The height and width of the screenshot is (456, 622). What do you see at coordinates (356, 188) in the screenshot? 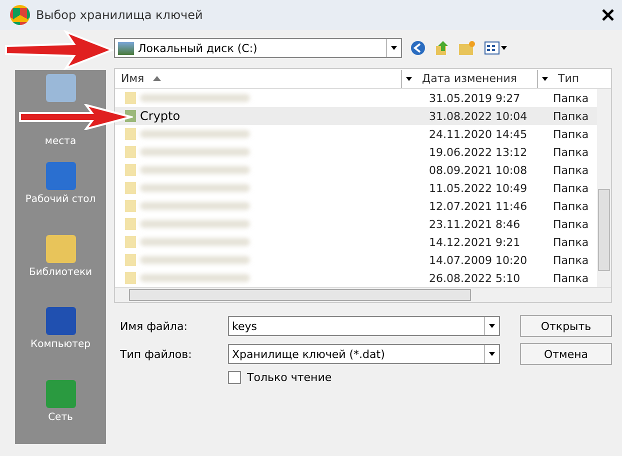
I see `file-row: 11.05.2022 10:49 Папка` at bounding box center [356, 188].